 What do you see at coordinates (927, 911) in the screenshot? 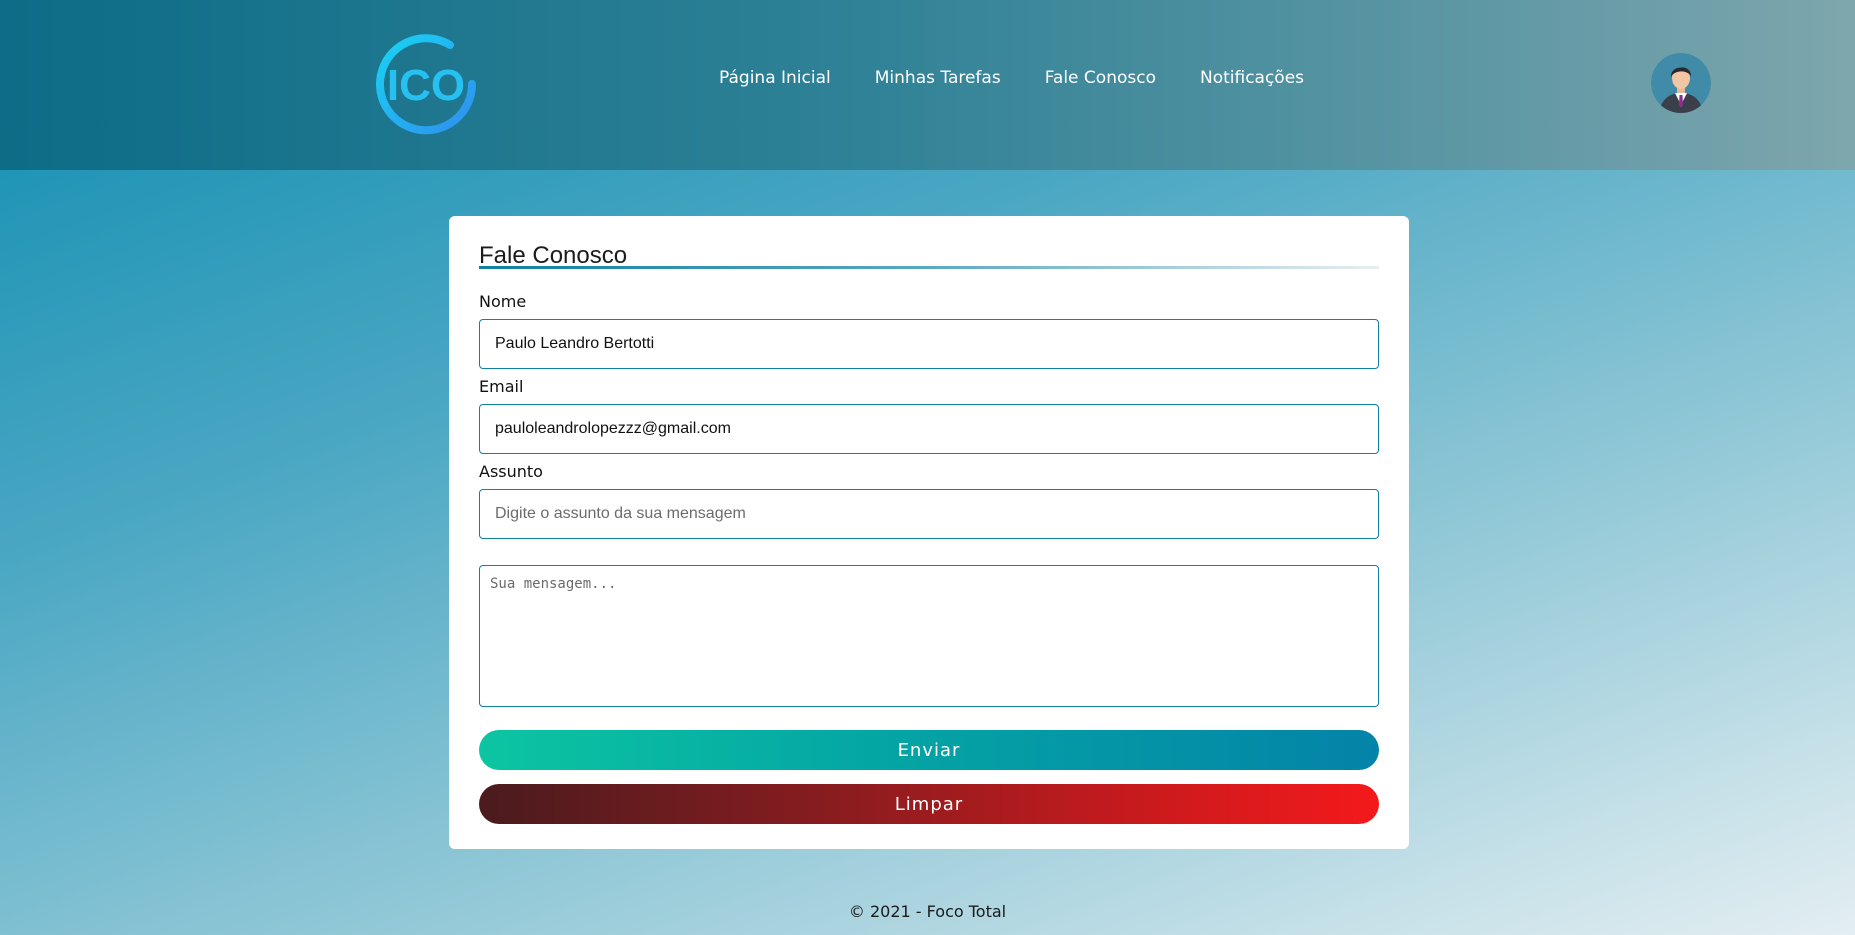
I see `footer-copyright: © 2021 - Foco Total` at bounding box center [927, 911].